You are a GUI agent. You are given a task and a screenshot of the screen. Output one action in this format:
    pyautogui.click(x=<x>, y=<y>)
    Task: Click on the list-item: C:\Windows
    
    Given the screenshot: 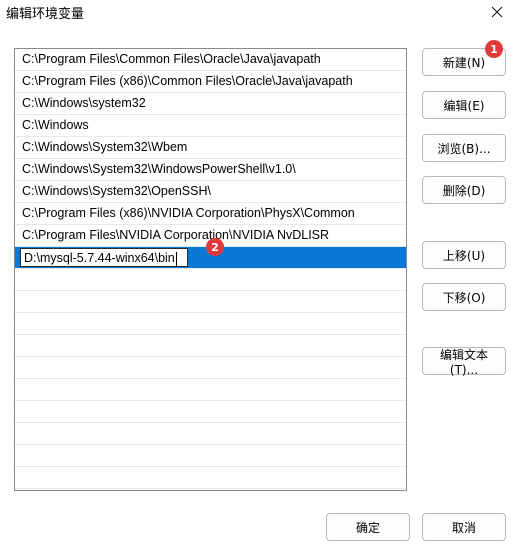 What is the action you would take?
    pyautogui.click(x=210, y=126)
    